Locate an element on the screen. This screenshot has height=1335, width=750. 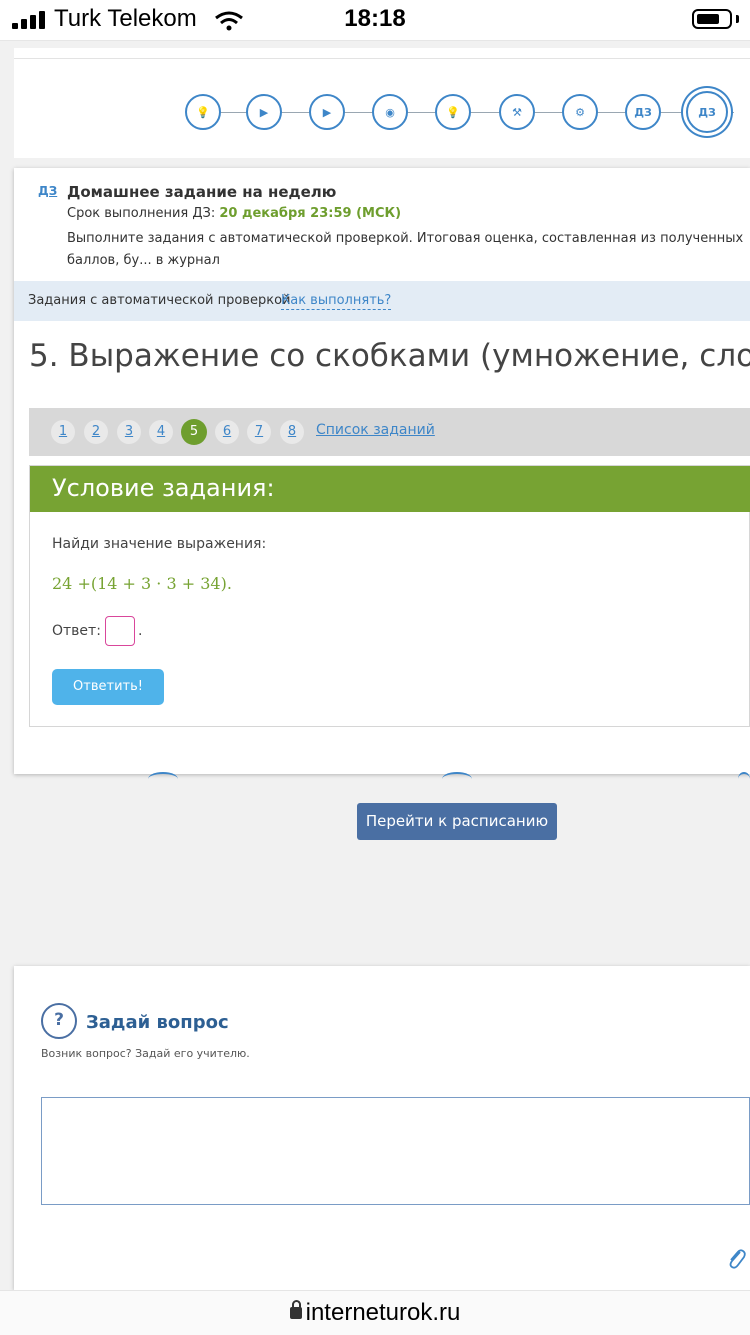
question-icon: ? is located at coordinates (59, 1021).